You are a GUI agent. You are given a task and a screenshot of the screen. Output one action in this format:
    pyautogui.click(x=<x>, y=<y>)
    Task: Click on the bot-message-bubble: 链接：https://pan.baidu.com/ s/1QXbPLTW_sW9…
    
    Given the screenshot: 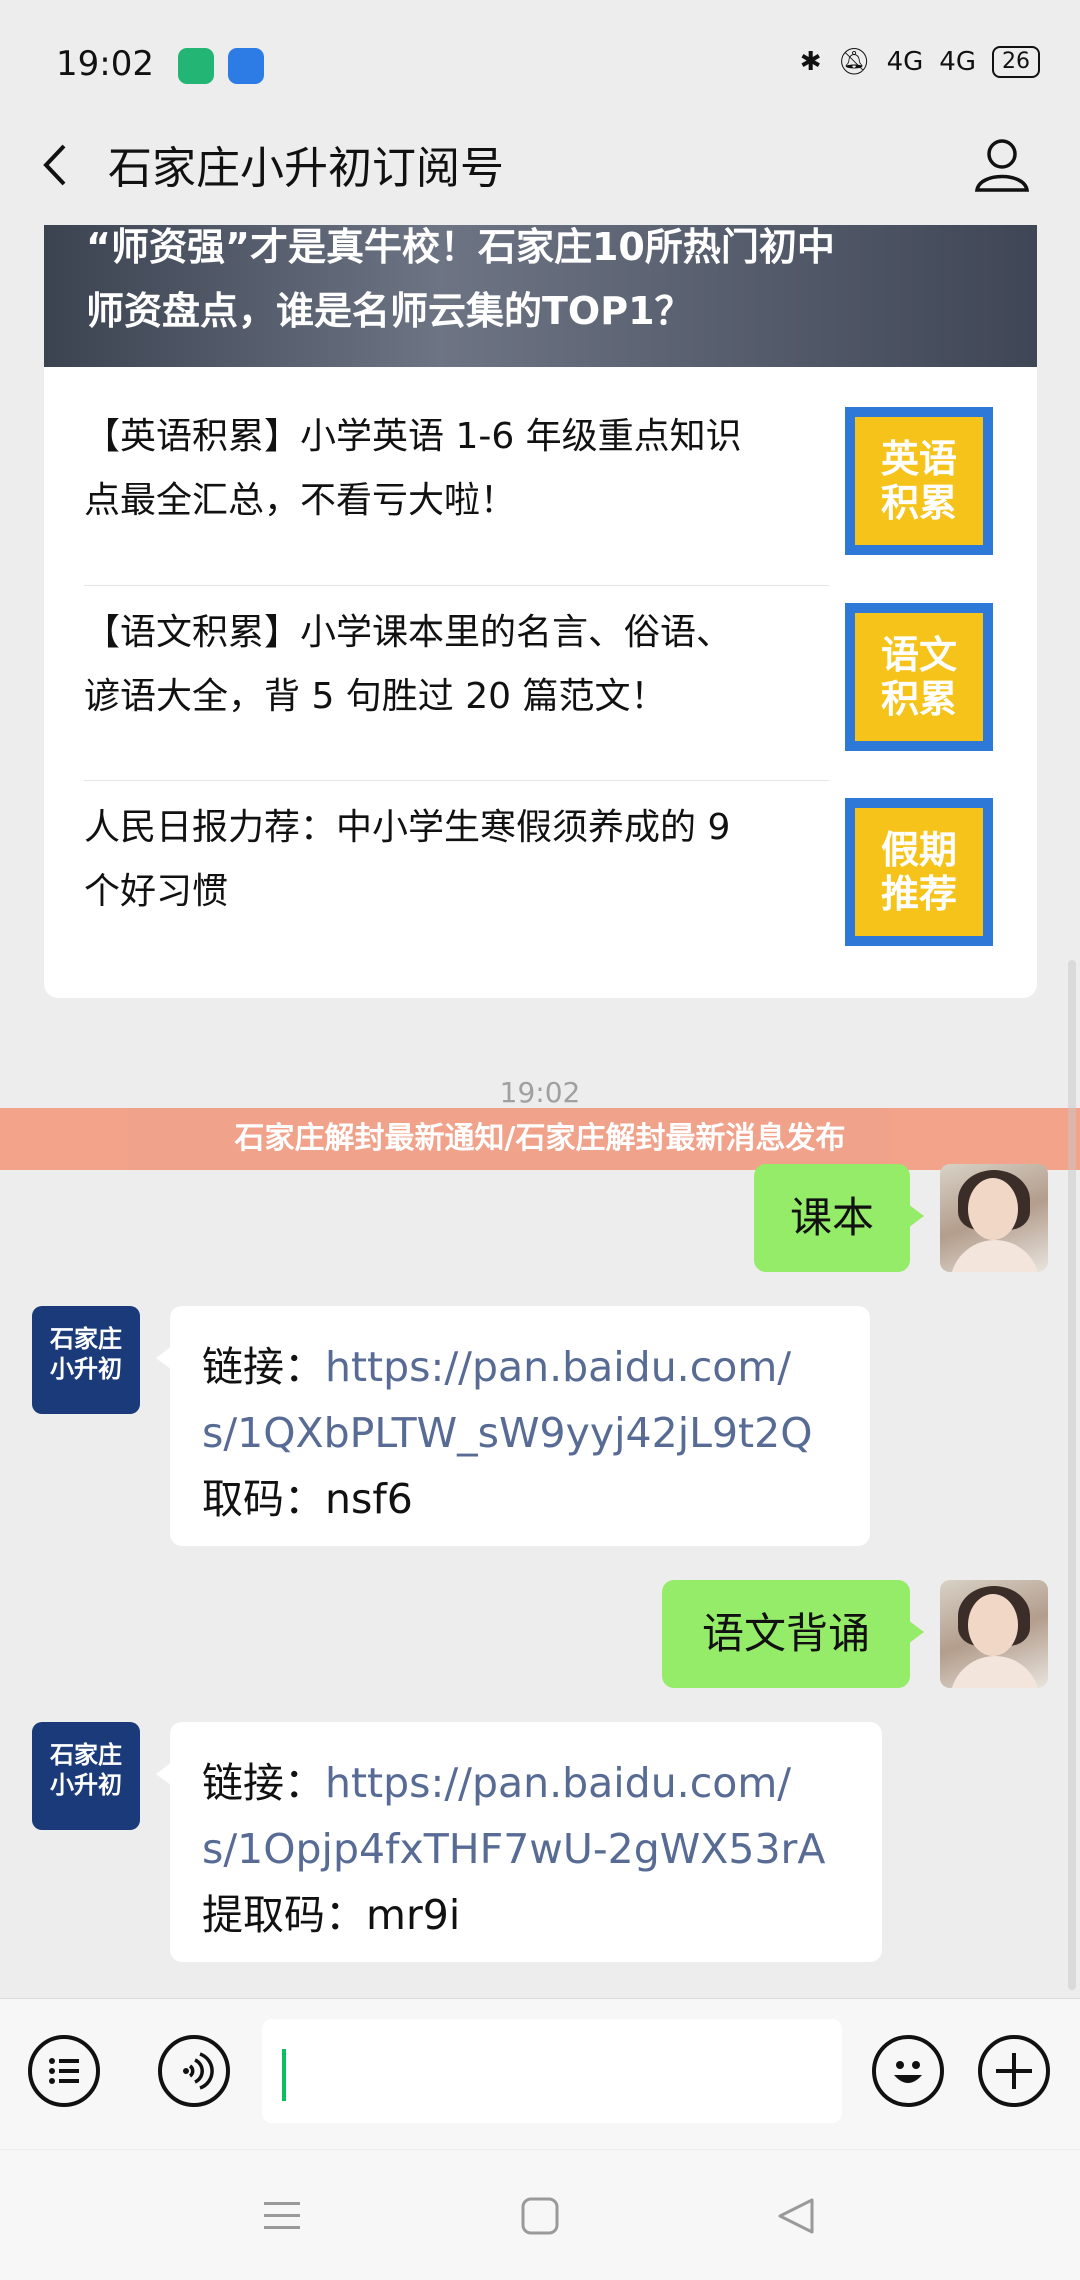 What is the action you would take?
    pyautogui.click(x=513, y=1426)
    